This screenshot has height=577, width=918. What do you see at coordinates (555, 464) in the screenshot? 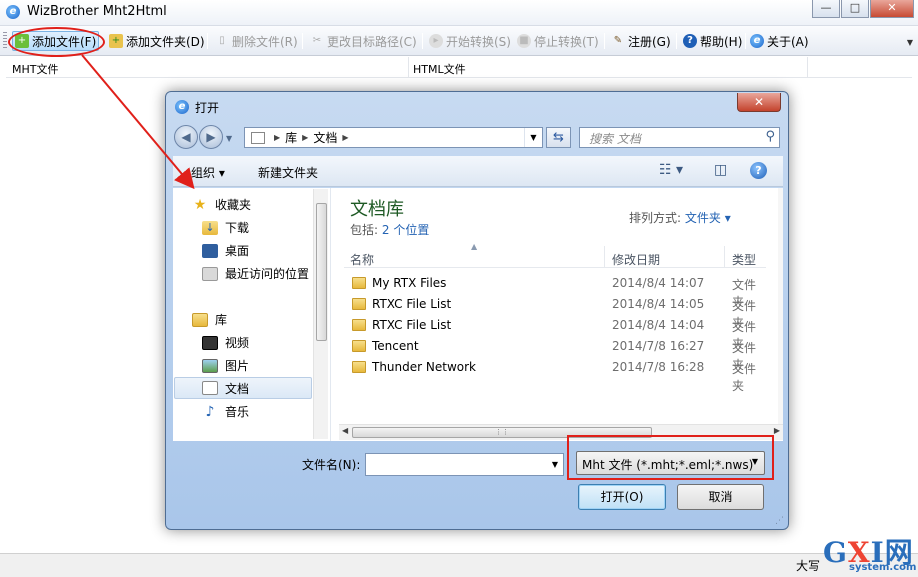
I see `chevron-down-icon: ▼` at bounding box center [555, 464].